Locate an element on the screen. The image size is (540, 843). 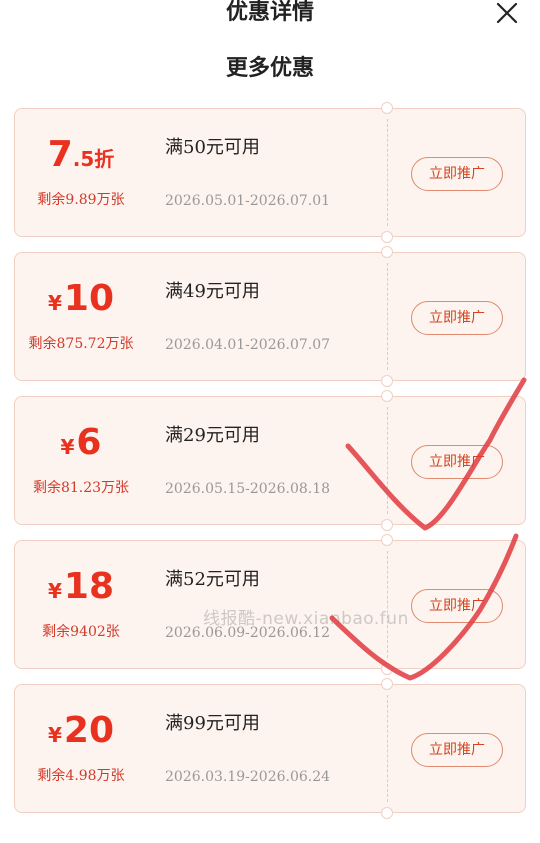
coupon-dates: 2026.03.19-2026.06.24 is located at coordinates (248, 777).